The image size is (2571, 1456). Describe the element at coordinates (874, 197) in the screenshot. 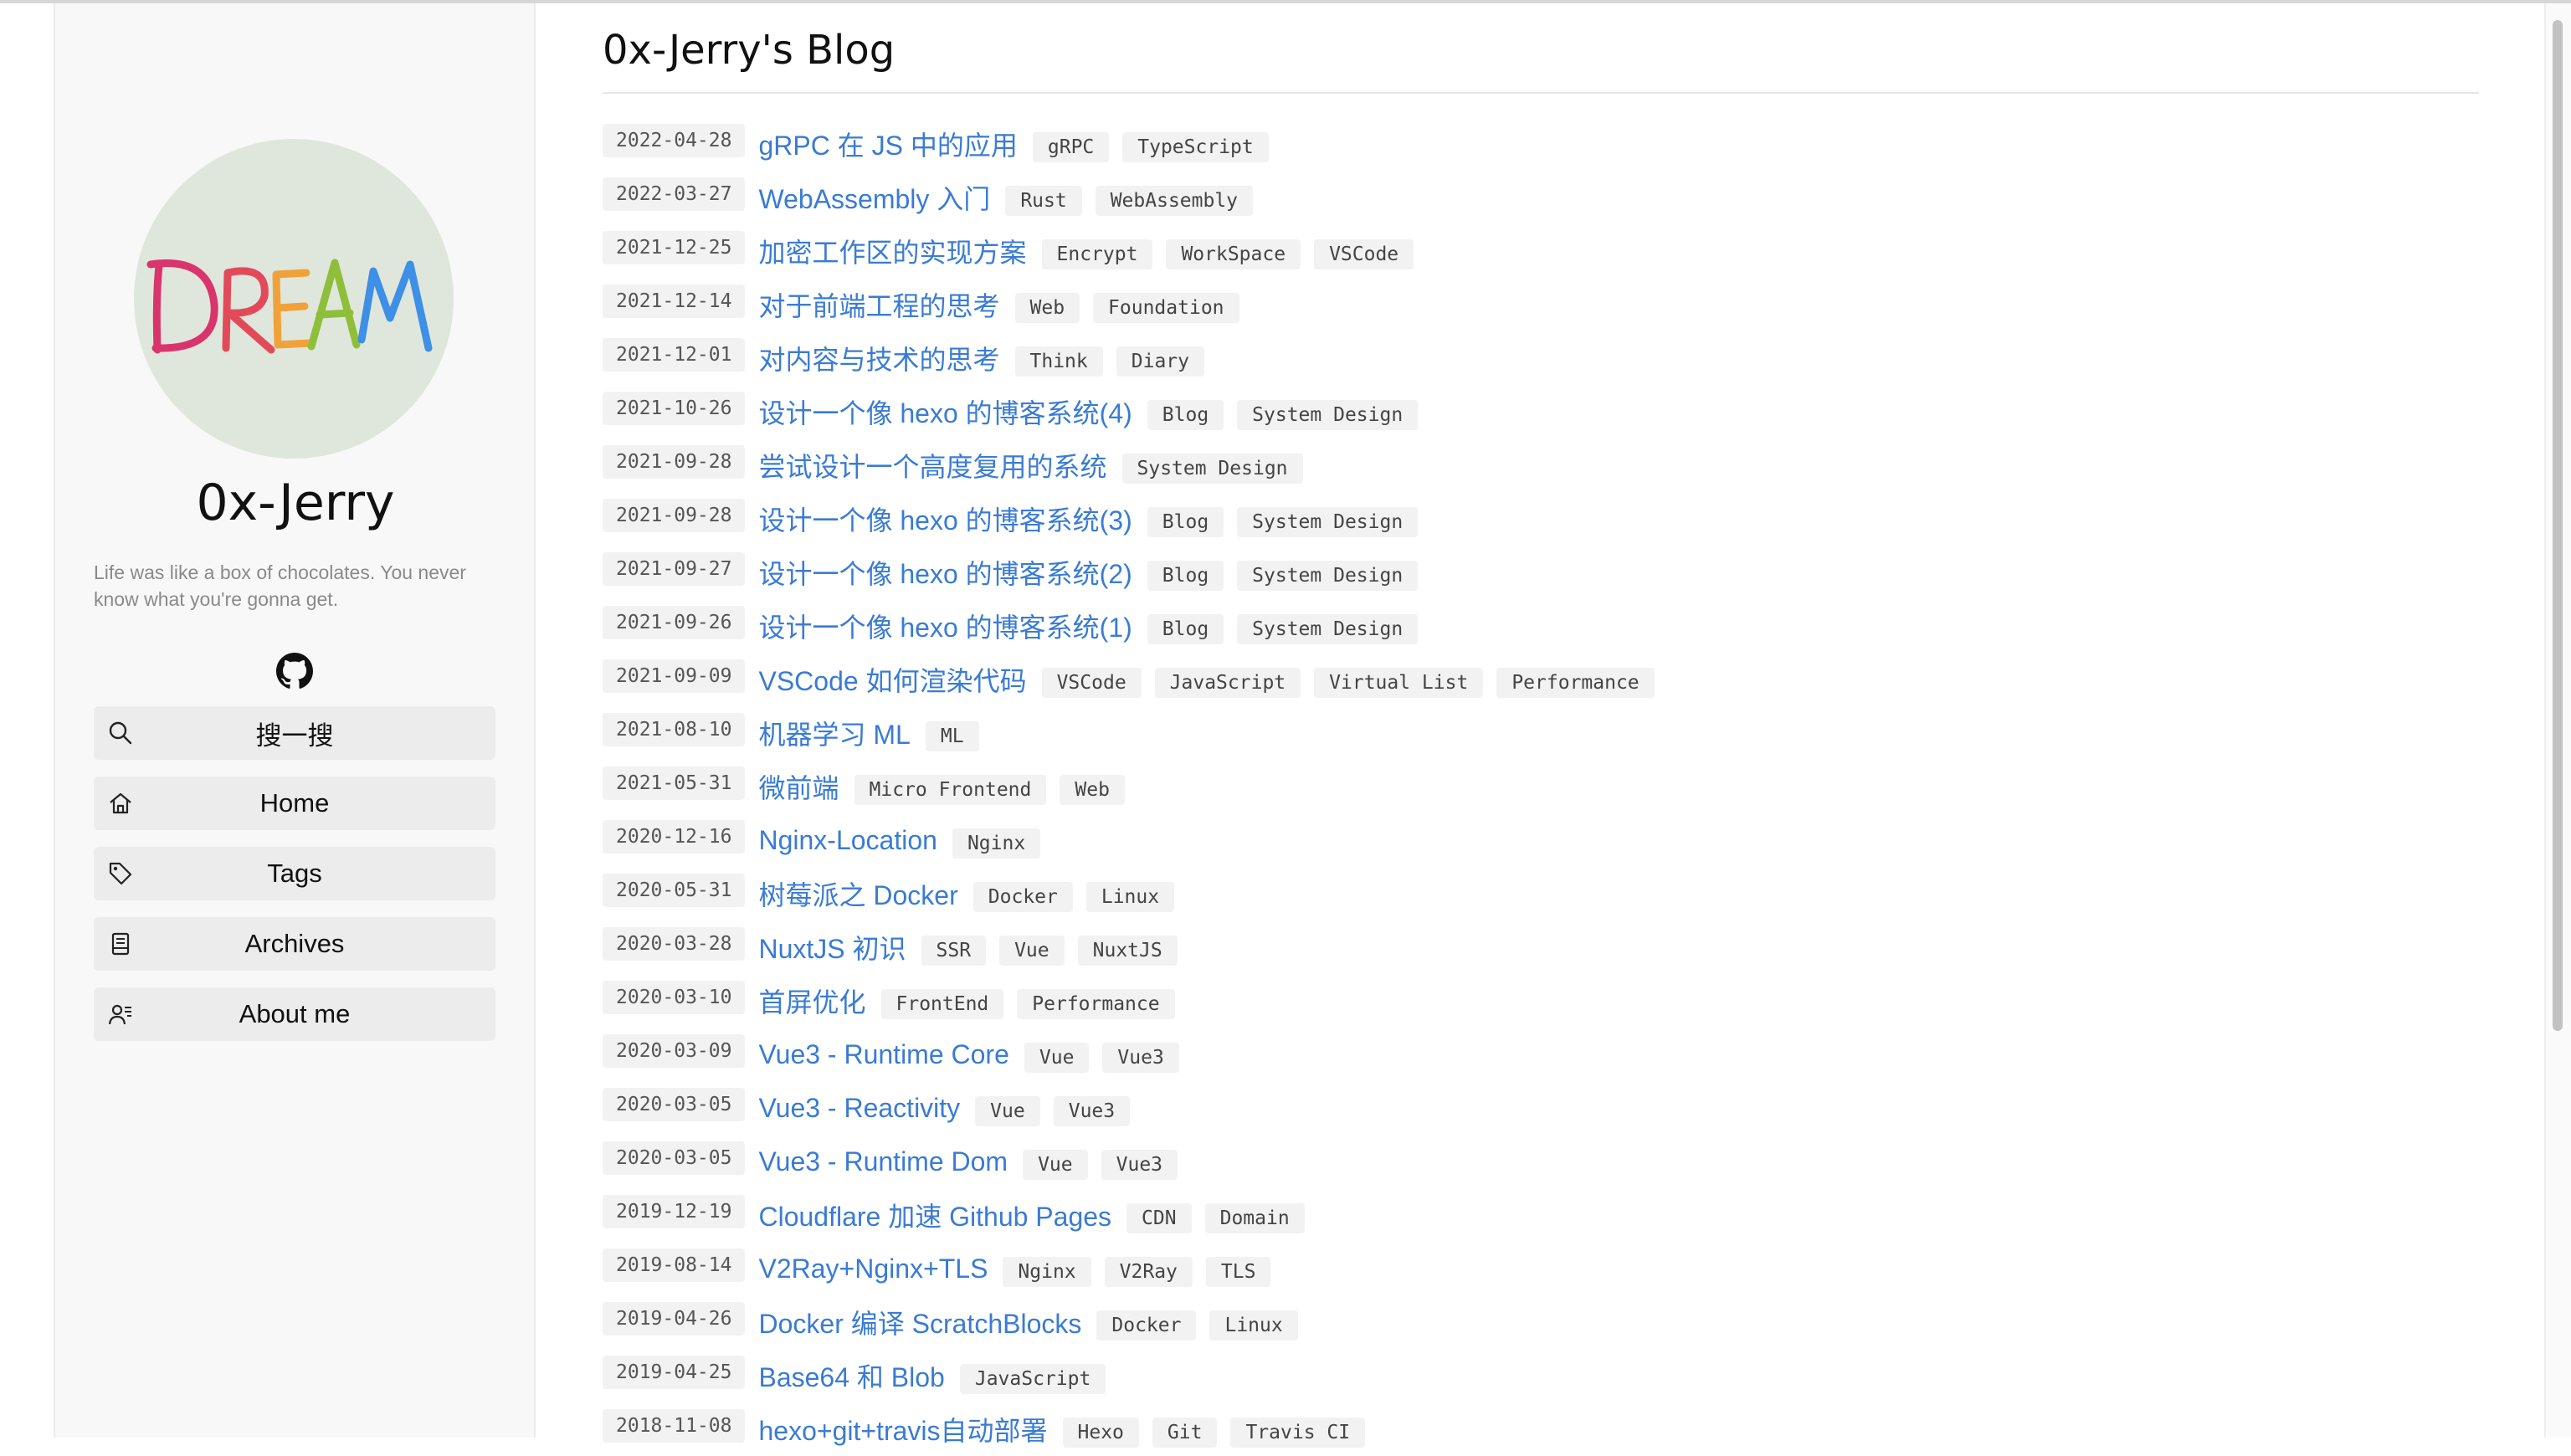

I see `post-title-link: WebAssembly 入门` at that location.